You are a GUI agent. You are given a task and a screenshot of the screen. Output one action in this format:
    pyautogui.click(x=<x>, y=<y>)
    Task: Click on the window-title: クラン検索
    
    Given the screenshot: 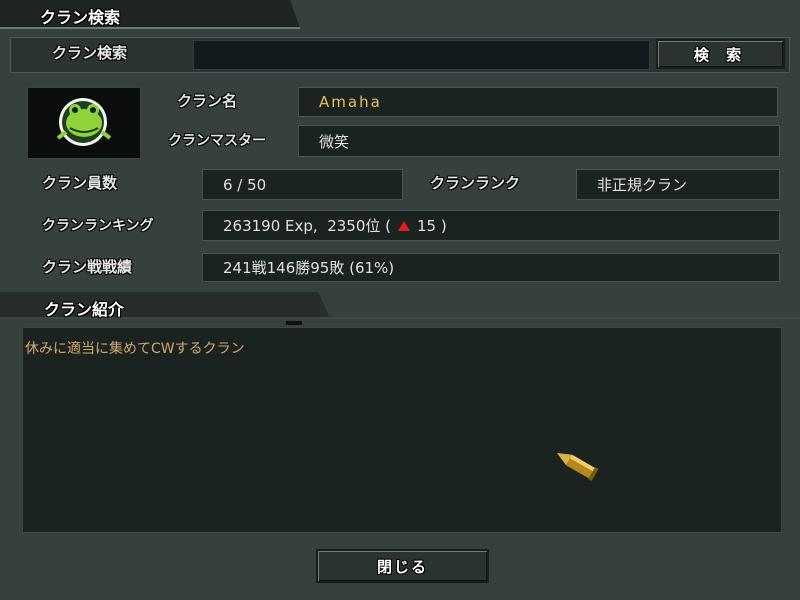 What is the action you would take?
    pyautogui.click(x=80, y=17)
    